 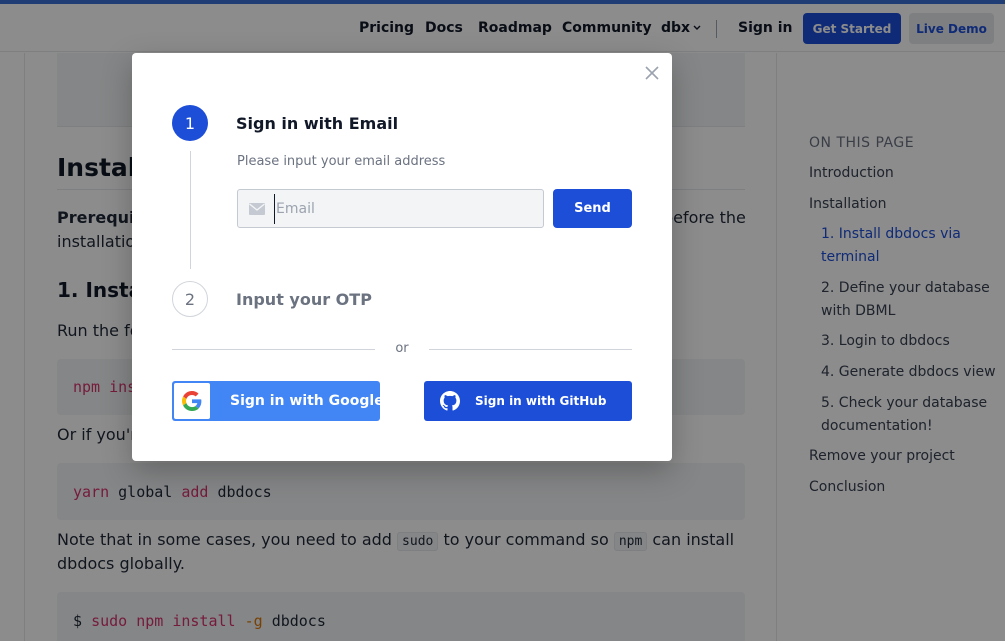 I want to click on google-sign-in-button: Sign in with Google, so click(x=278, y=401).